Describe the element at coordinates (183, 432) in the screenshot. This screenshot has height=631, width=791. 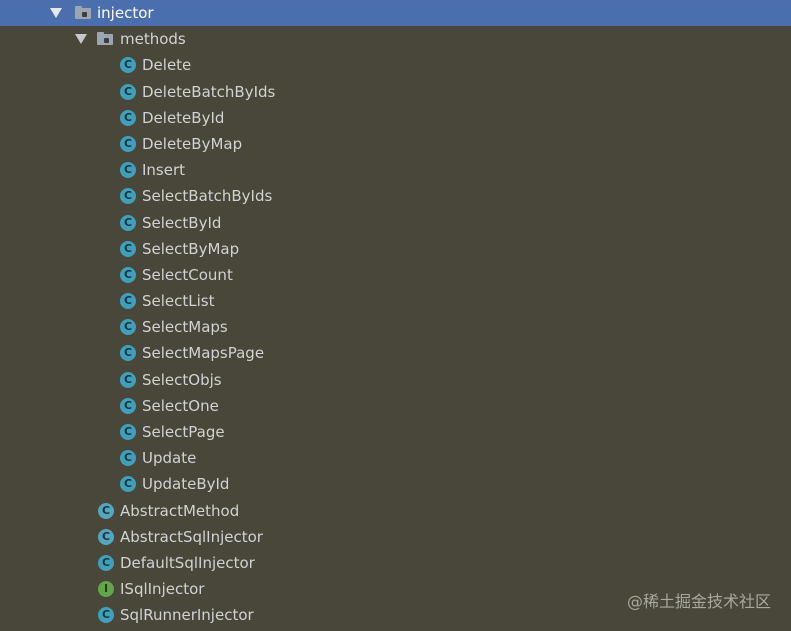
I see `tree-node-label: SelectPage` at that location.